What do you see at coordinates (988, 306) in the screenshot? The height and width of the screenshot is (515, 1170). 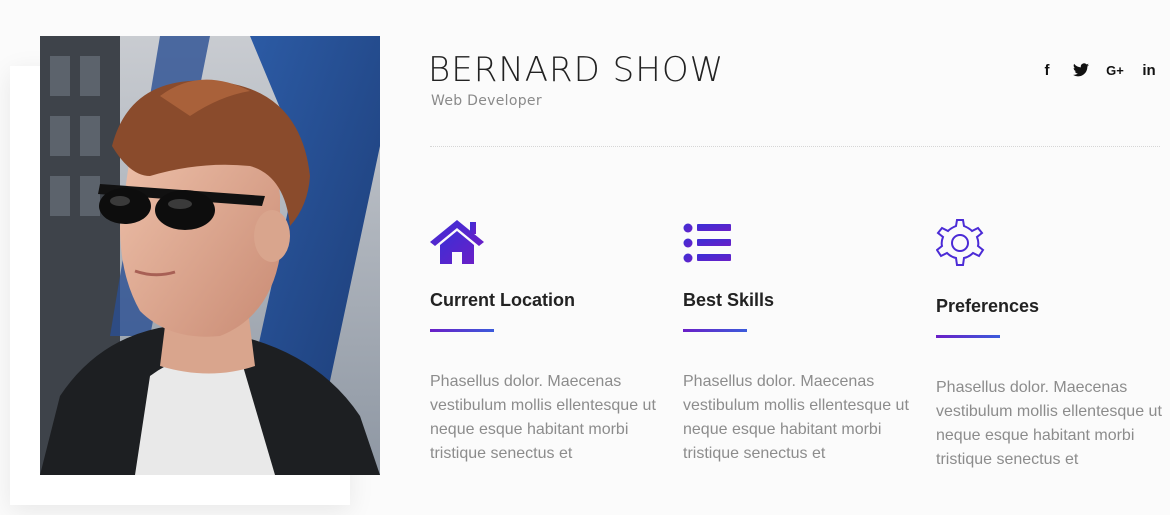 I see `feature-title: Preferences` at bounding box center [988, 306].